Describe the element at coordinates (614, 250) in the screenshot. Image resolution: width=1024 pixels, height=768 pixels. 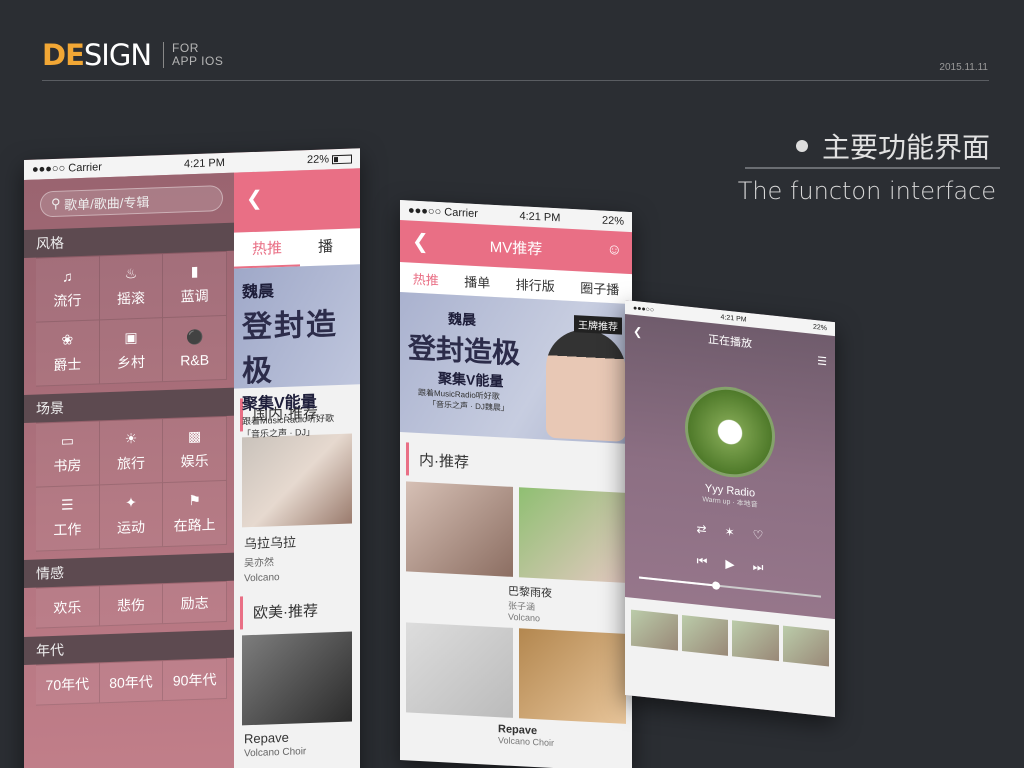
I see `user-icon: ☺` at that location.